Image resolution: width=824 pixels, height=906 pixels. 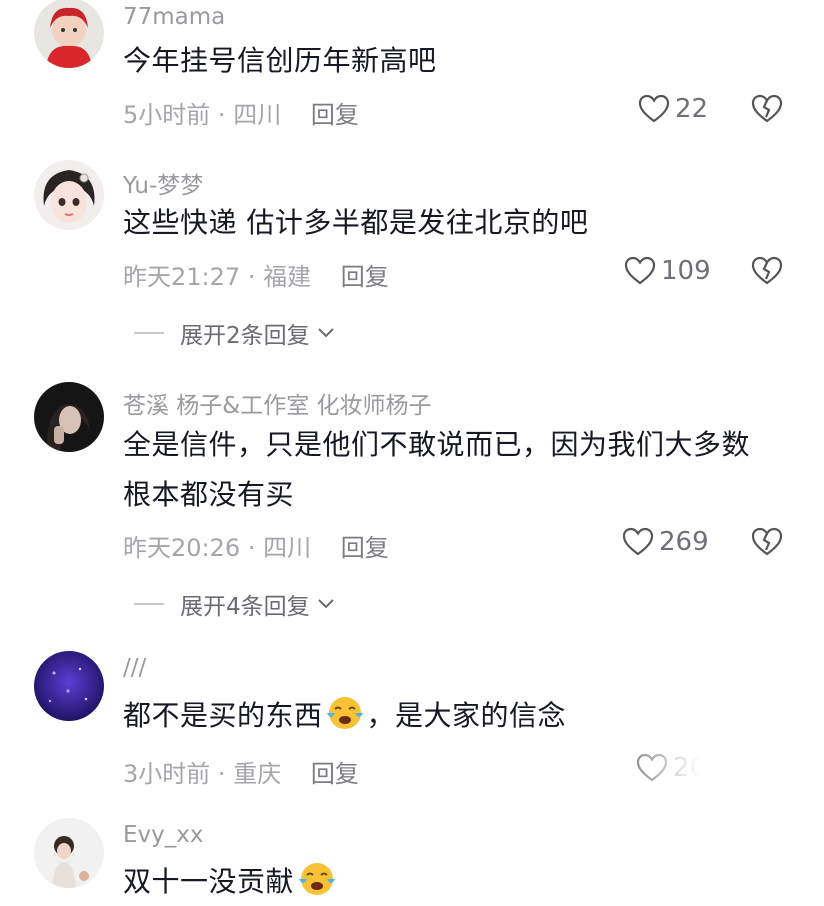 What do you see at coordinates (356, 222) in the screenshot?
I see `comment-text: 这些快递 估计多半都是发往北京的吧` at bounding box center [356, 222].